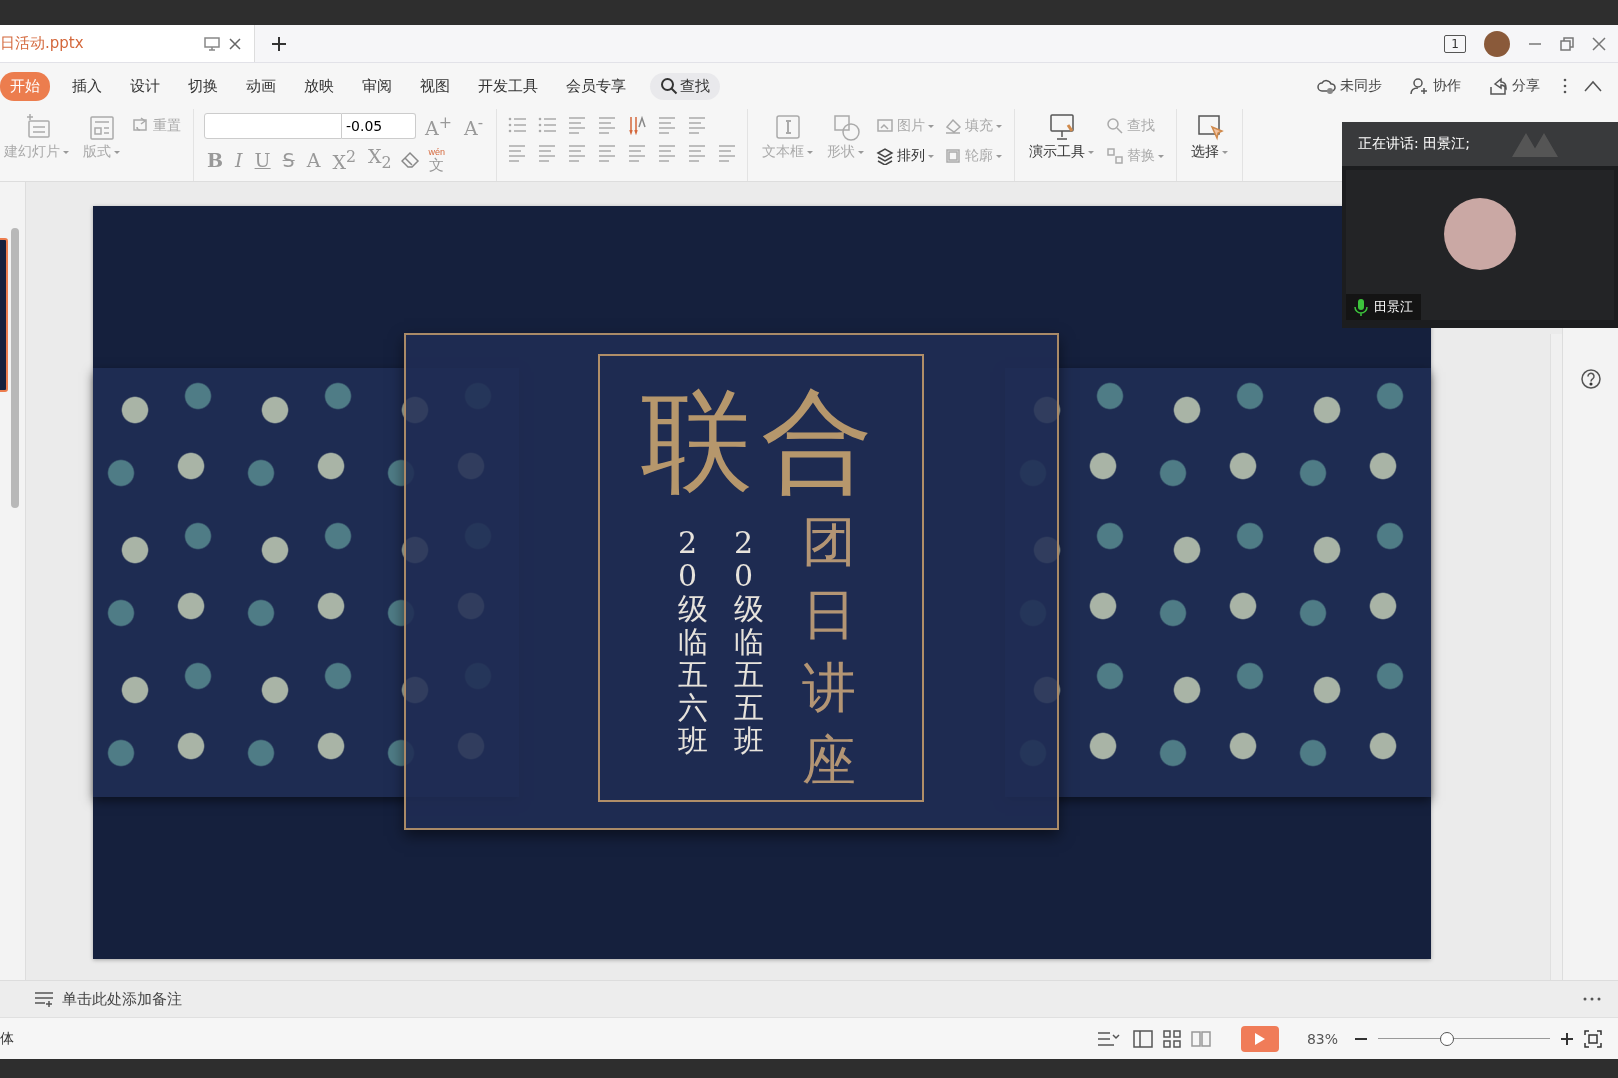 The image size is (1618, 1078). Describe the element at coordinates (215, 159) in the screenshot. I see `bold-button: B` at that location.